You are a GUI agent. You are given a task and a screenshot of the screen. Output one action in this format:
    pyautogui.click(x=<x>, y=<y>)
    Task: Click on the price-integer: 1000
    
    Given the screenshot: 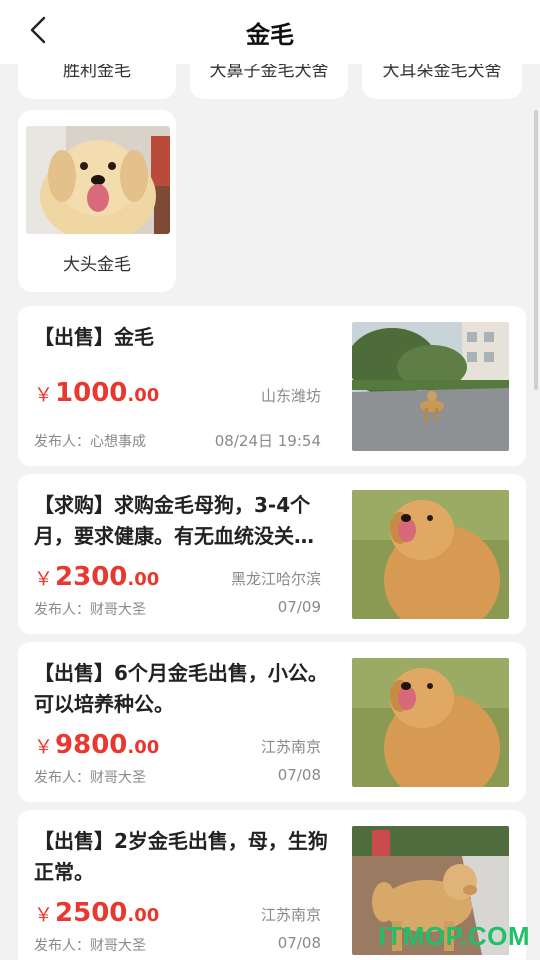 What is the action you would take?
    pyautogui.click(x=91, y=393)
    